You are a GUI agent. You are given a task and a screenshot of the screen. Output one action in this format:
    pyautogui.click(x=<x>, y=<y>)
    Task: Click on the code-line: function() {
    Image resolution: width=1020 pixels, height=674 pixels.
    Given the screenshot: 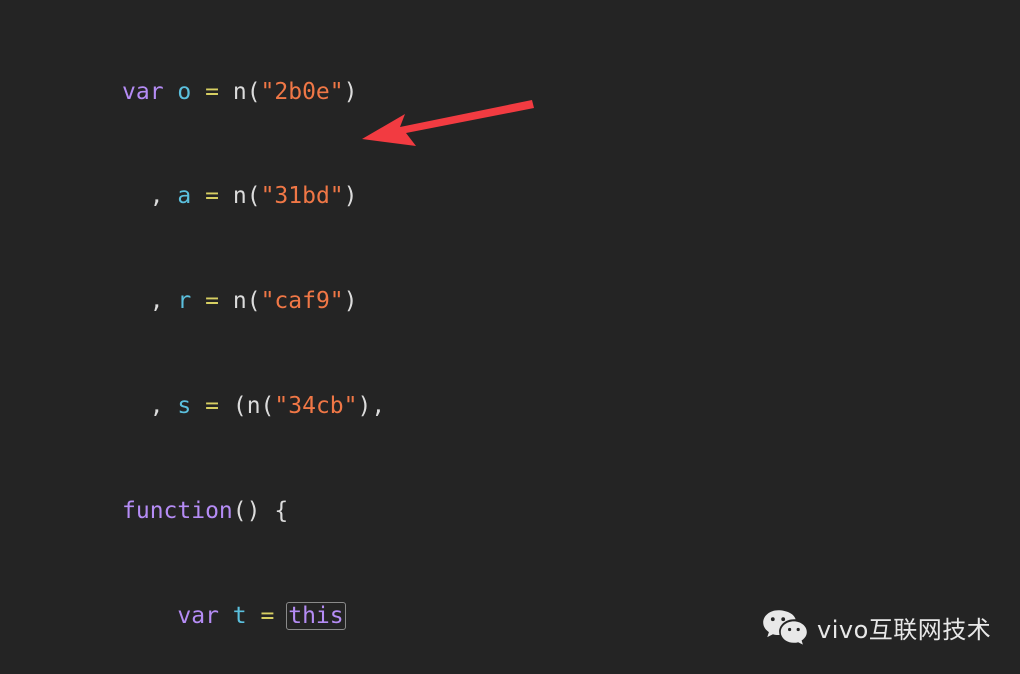 What is the action you would take?
    pyautogui.click(x=205, y=510)
    